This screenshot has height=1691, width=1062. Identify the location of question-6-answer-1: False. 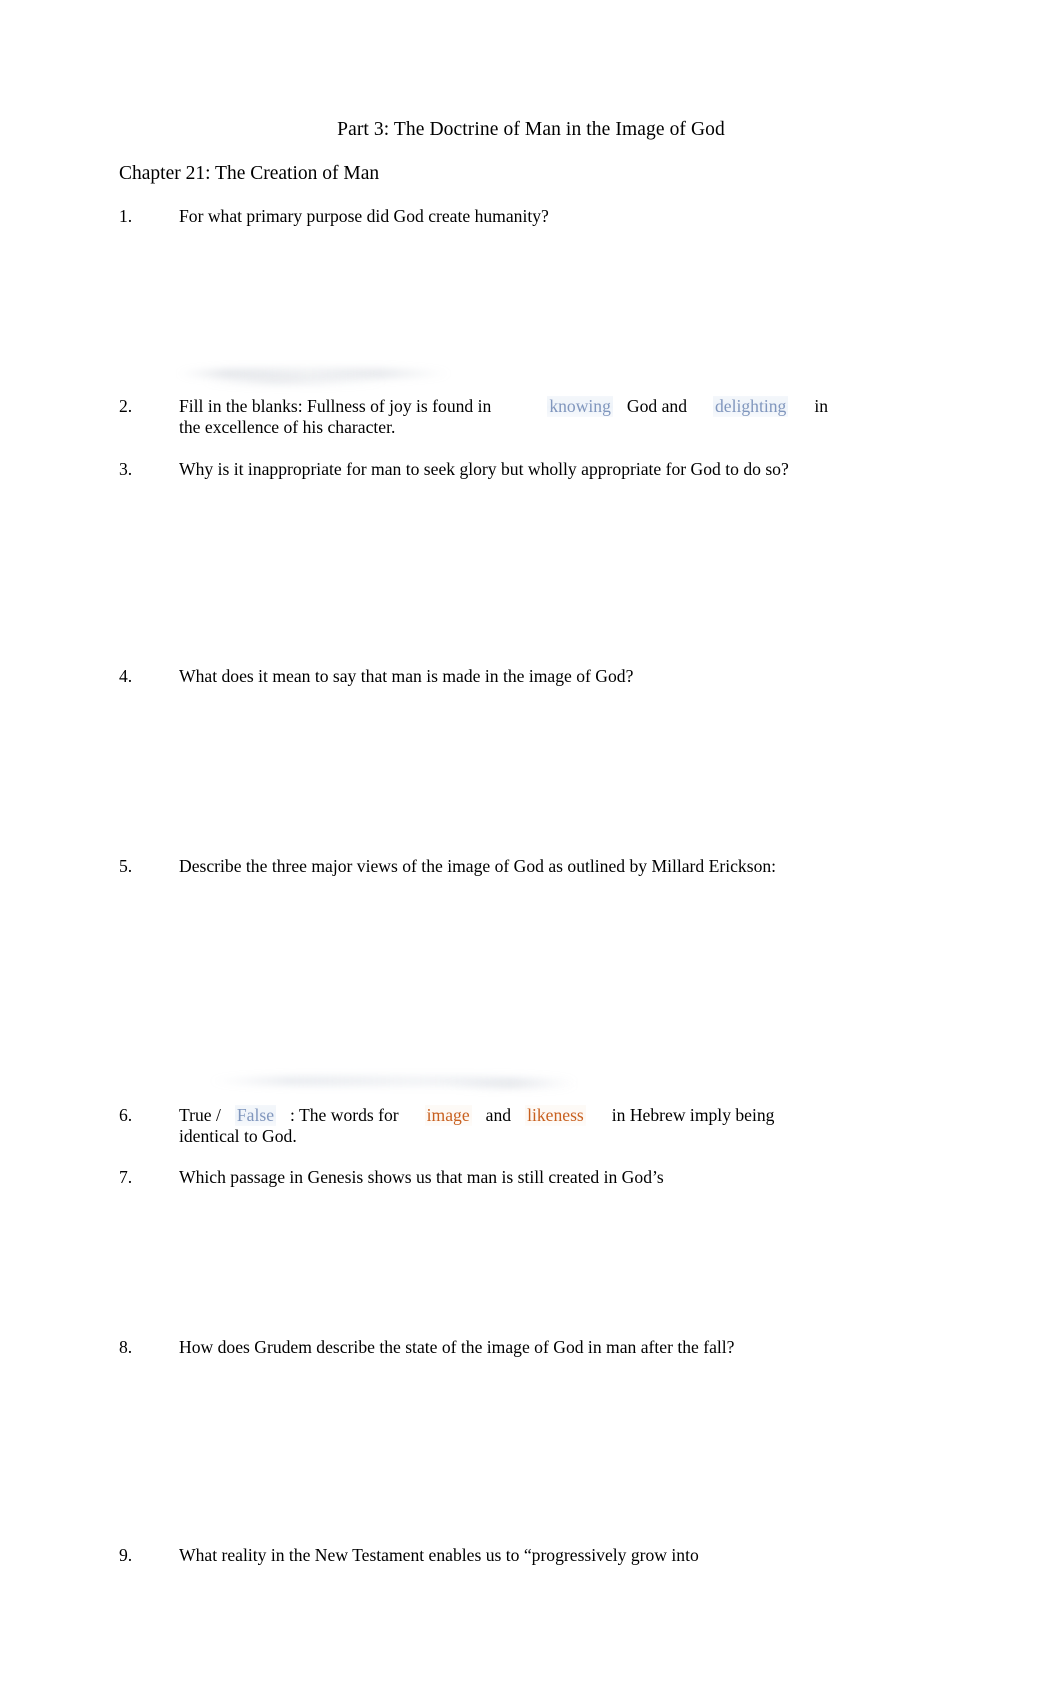
(255, 1115).